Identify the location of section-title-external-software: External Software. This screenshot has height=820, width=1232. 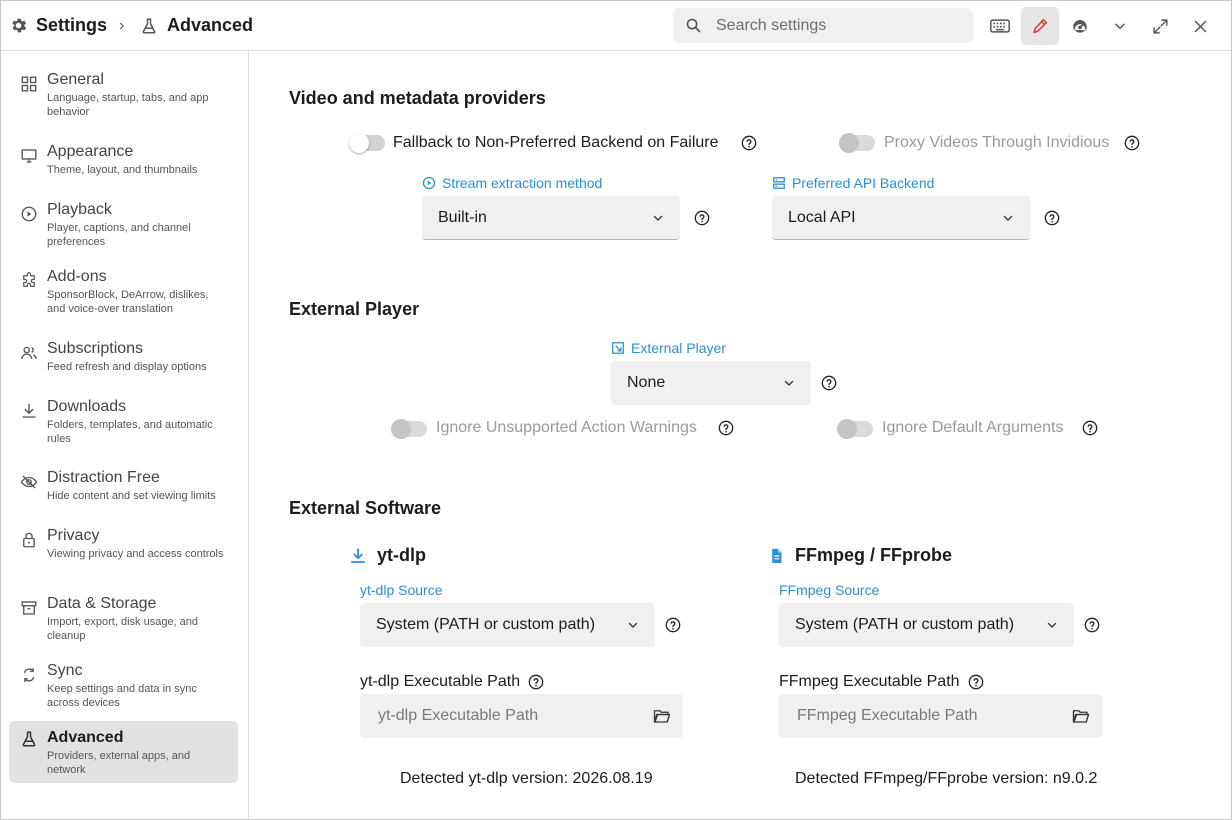
(365, 508).